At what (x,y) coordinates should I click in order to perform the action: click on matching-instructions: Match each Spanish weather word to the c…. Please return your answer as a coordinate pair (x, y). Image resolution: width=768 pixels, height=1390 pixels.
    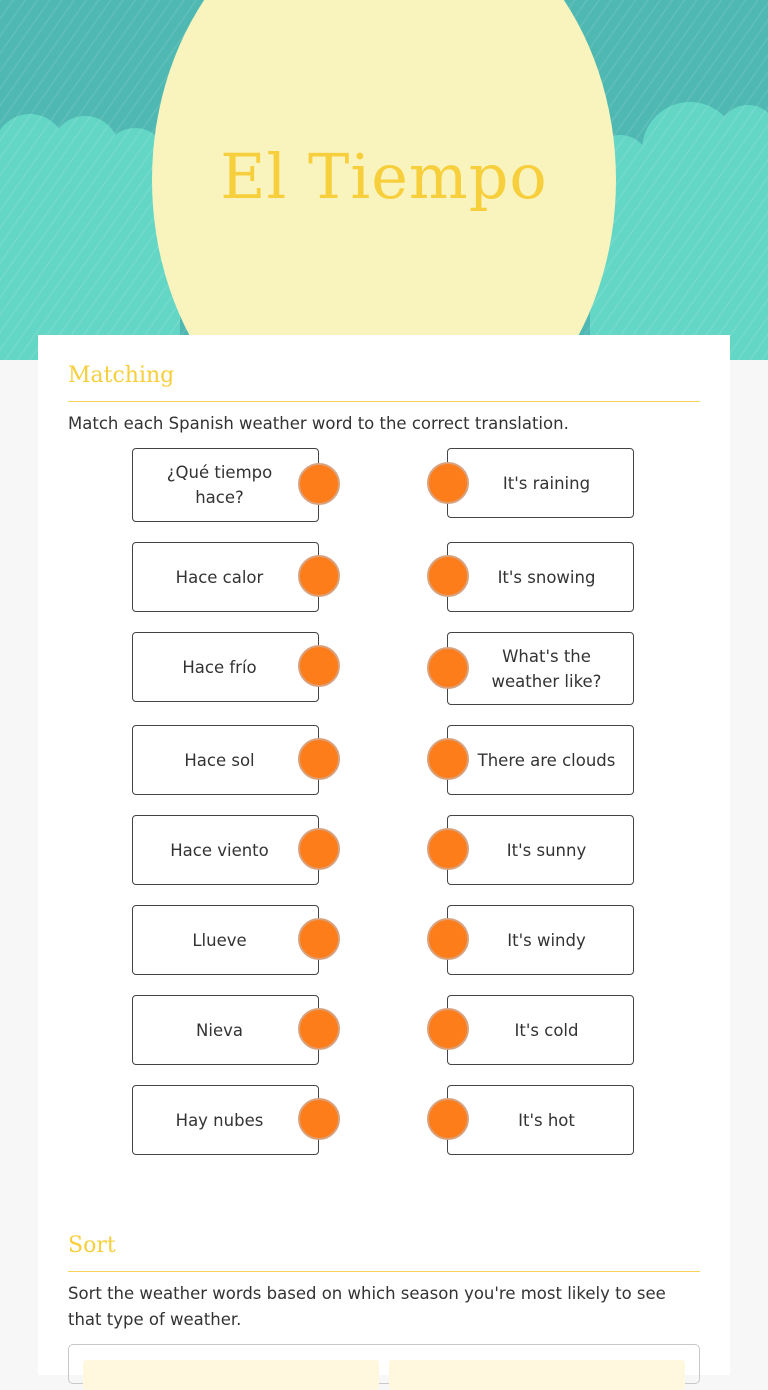
    Looking at the image, I should click on (318, 423).